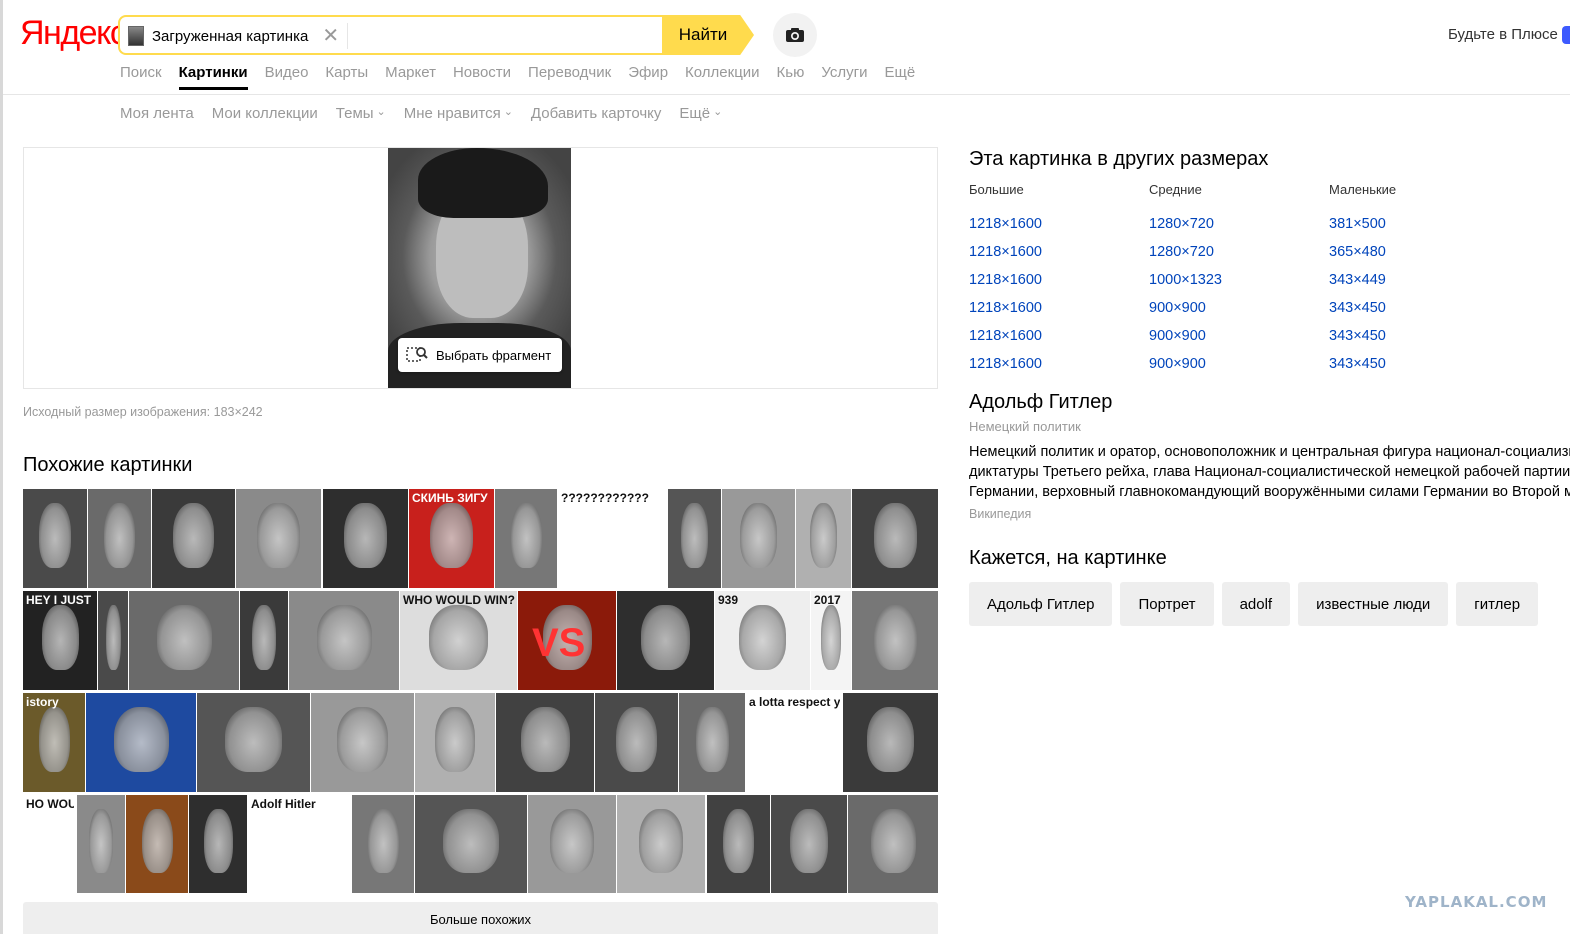  I want to click on tag-button: известные люди, so click(1373, 604).